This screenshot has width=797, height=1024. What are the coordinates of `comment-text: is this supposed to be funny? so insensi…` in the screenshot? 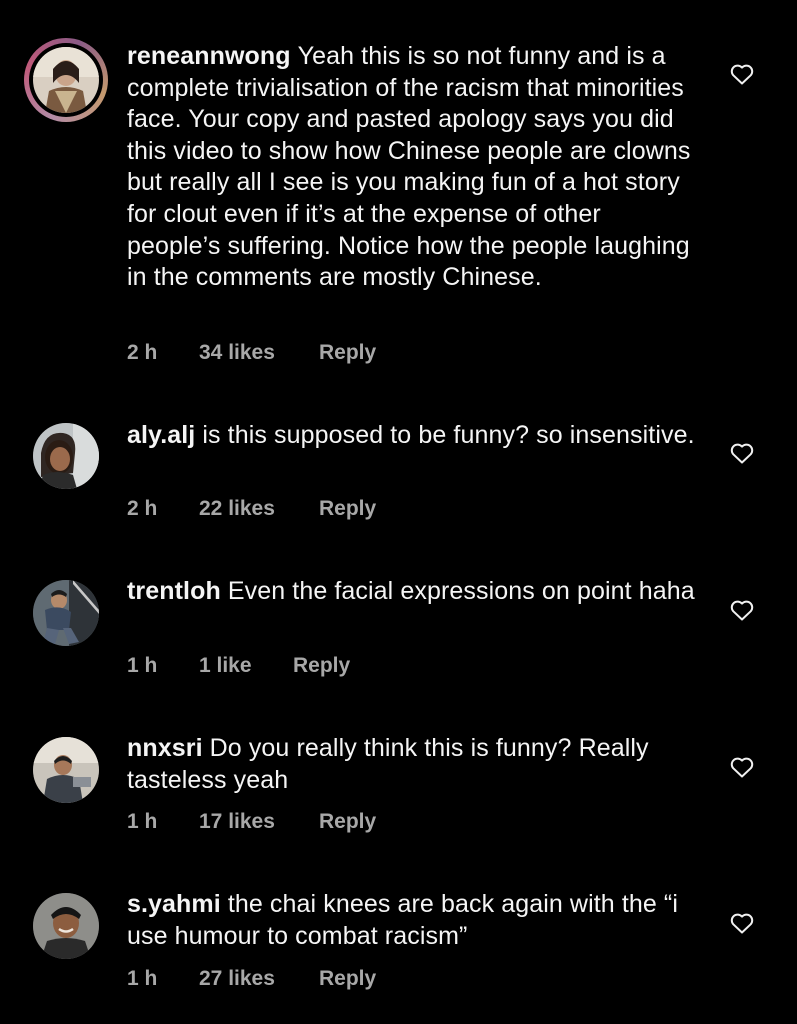 It's located at (448, 435).